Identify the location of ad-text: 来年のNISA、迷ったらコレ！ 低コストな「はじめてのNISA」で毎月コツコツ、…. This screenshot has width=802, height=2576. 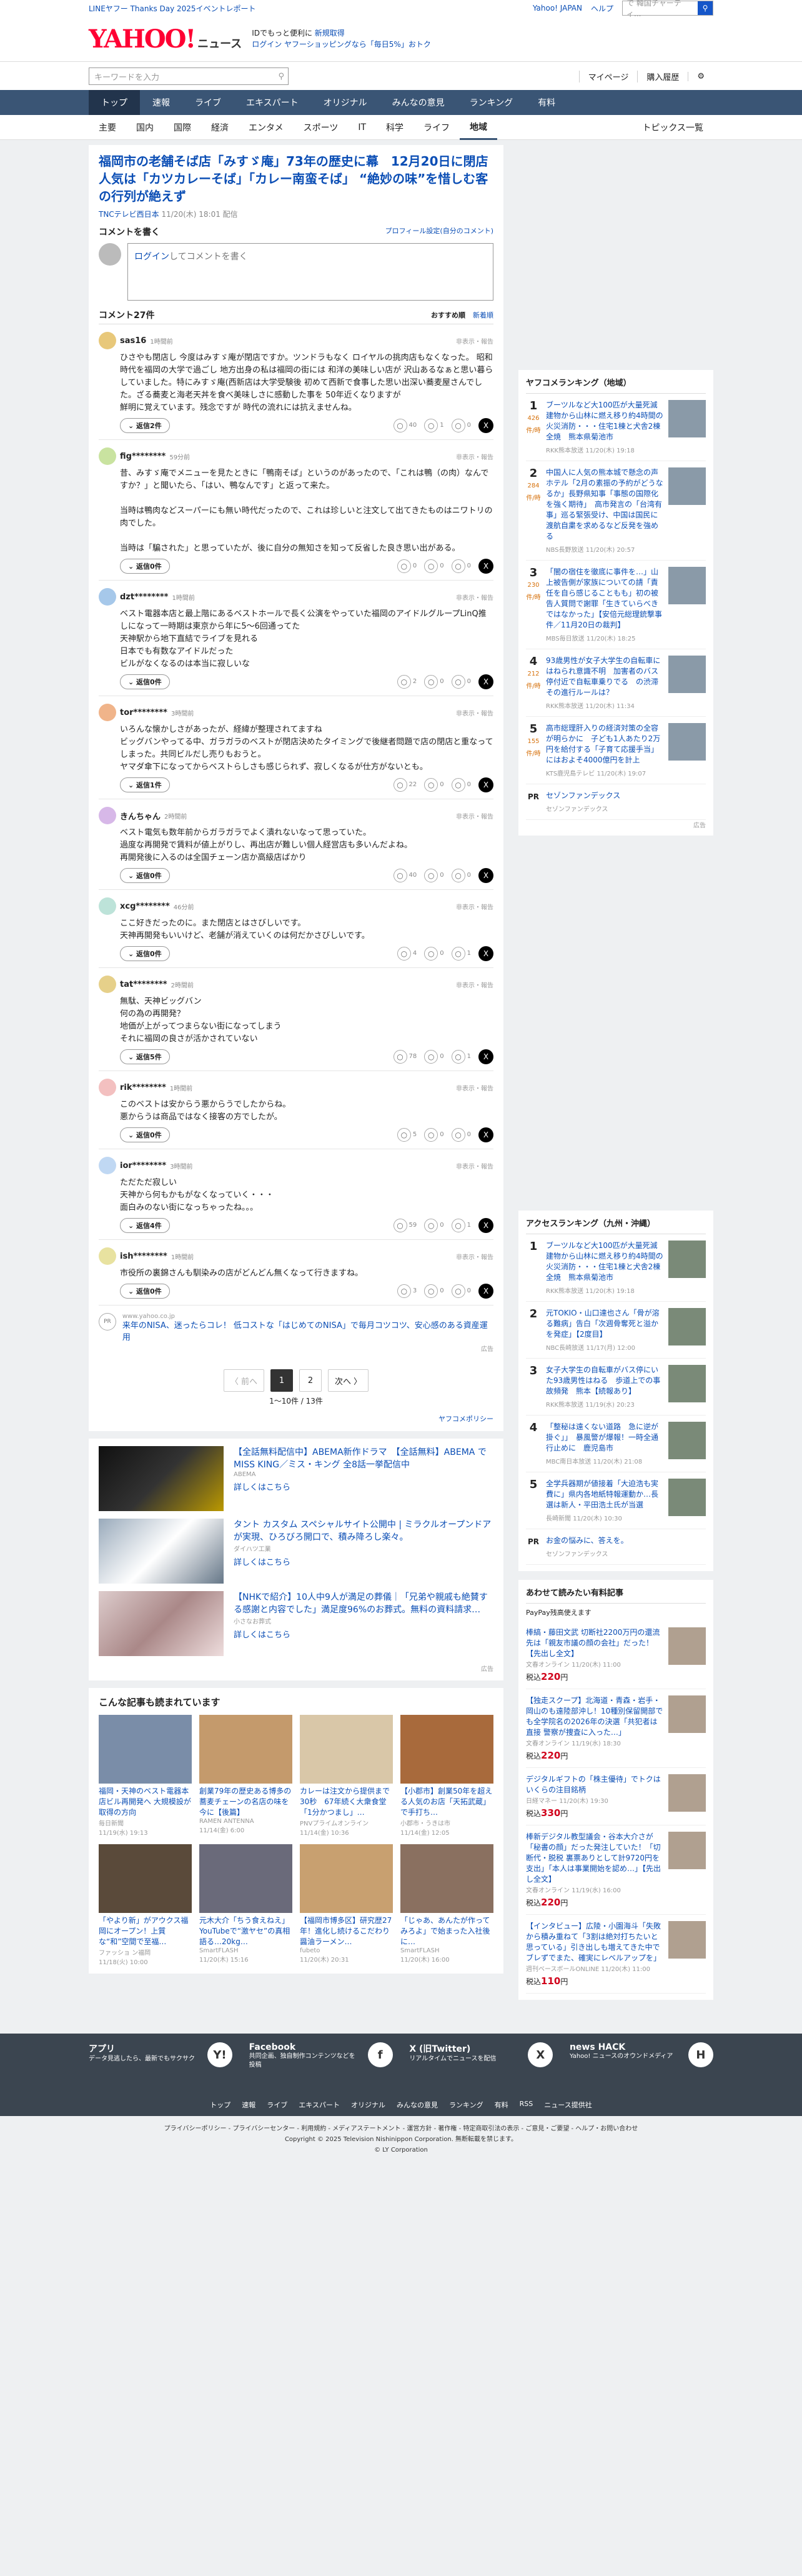
(307, 1332).